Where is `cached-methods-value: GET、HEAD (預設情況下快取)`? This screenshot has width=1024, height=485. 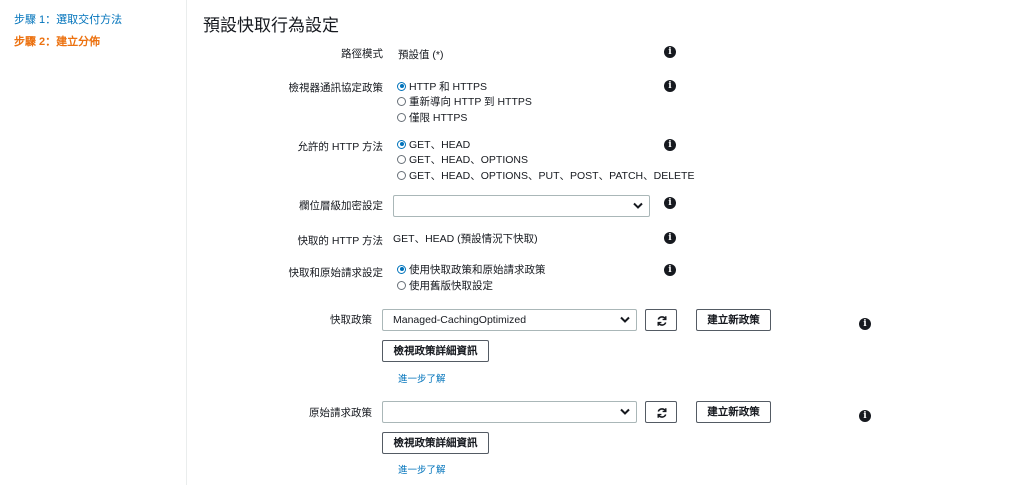
cached-methods-value: GET、HEAD (預設情況下快取) is located at coordinates (465, 239).